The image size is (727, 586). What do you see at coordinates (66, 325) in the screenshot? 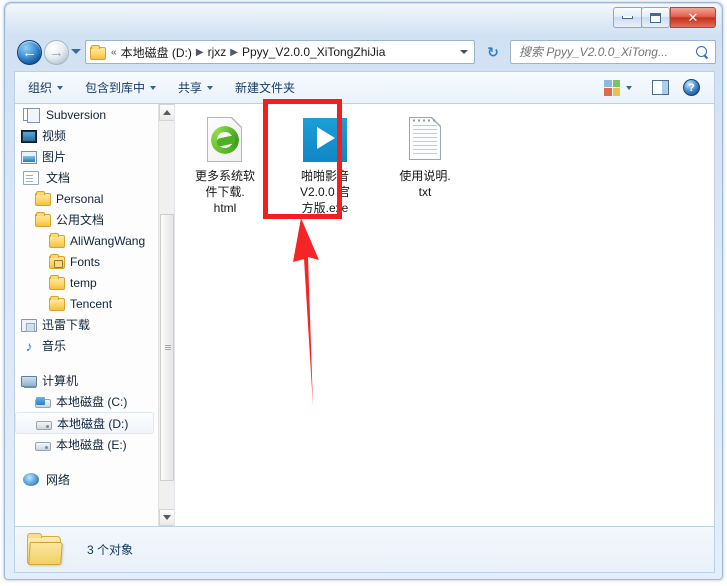
I see `sidebar-item-label: 迅雷下载` at bounding box center [66, 325].